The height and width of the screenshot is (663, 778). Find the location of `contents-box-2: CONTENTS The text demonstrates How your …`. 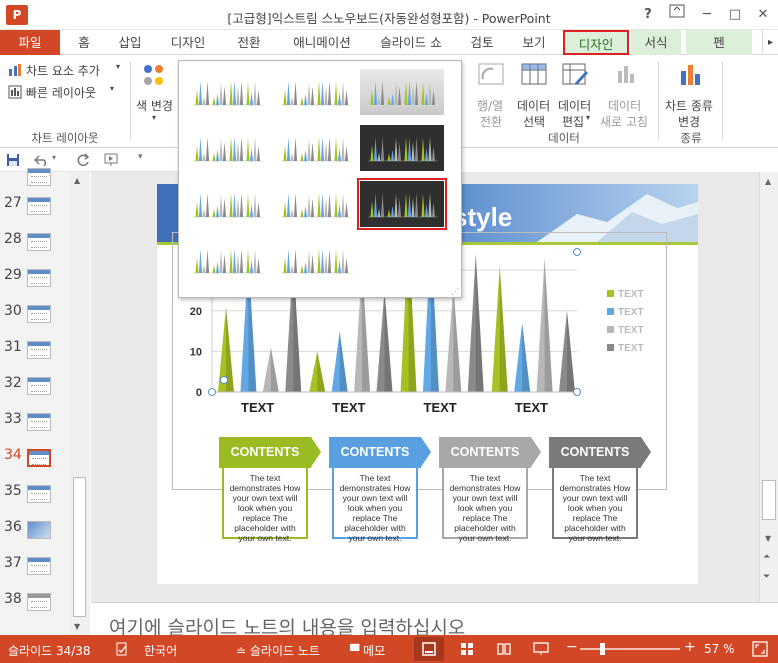

contents-box-2: CONTENTS The text demonstrates How your … is located at coordinates (380, 490).